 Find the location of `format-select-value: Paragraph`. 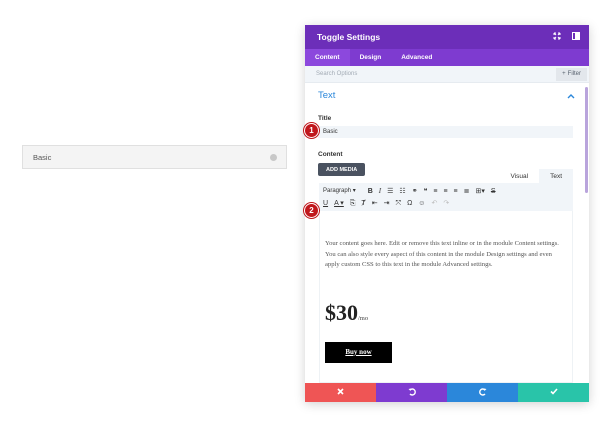

format-select-value: Paragraph is located at coordinates (337, 191).